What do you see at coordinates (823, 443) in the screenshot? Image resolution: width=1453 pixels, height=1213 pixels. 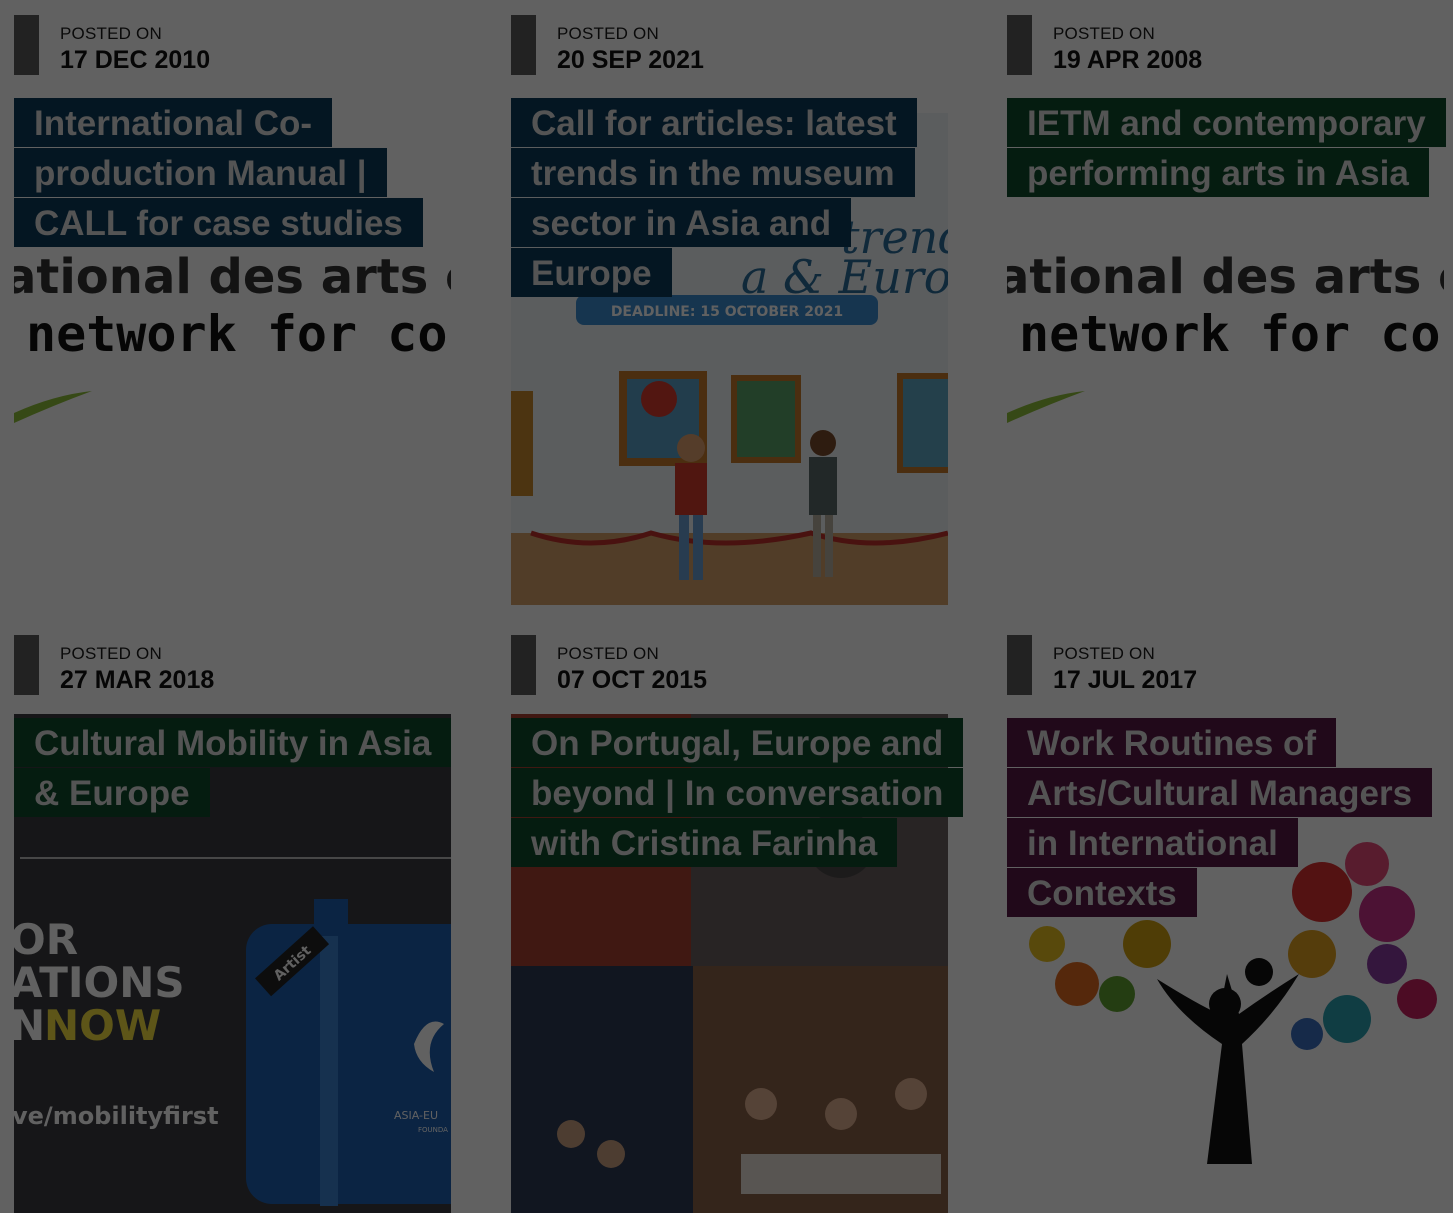 I see `visitor-2-head` at bounding box center [823, 443].